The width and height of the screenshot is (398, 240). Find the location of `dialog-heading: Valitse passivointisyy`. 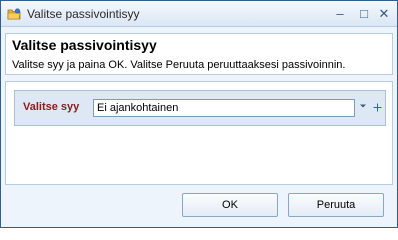

dialog-heading: Valitse passivointisyy is located at coordinates (84, 45).